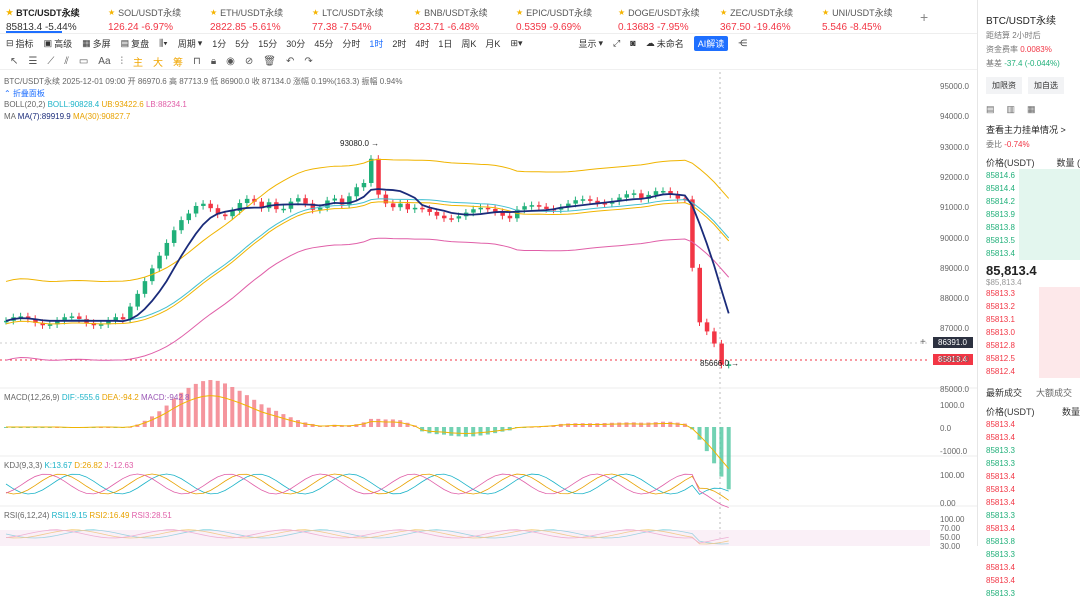 The image size is (1080, 600). What do you see at coordinates (663, 16) in the screenshot?
I see `ticker-tab: ★DOGE/USDT永续 0.13683 -7.95%` at bounding box center [663, 16].